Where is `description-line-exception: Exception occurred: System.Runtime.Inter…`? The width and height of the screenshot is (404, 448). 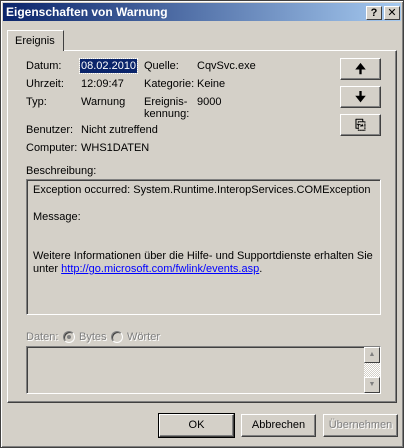
description-line-exception: Exception occurred: System.Runtime.Inter… is located at coordinates (202, 190).